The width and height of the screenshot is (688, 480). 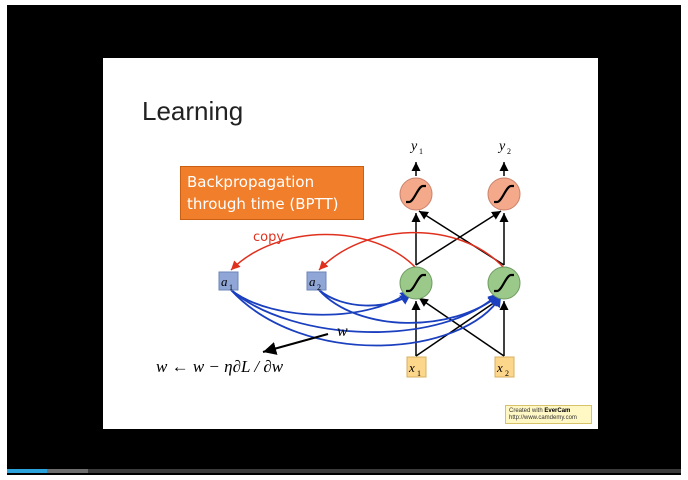 What do you see at coordinates (527, 411) in the screenshot?
I see `watermark-prefix: Created with` at bounding box center [527, 411].